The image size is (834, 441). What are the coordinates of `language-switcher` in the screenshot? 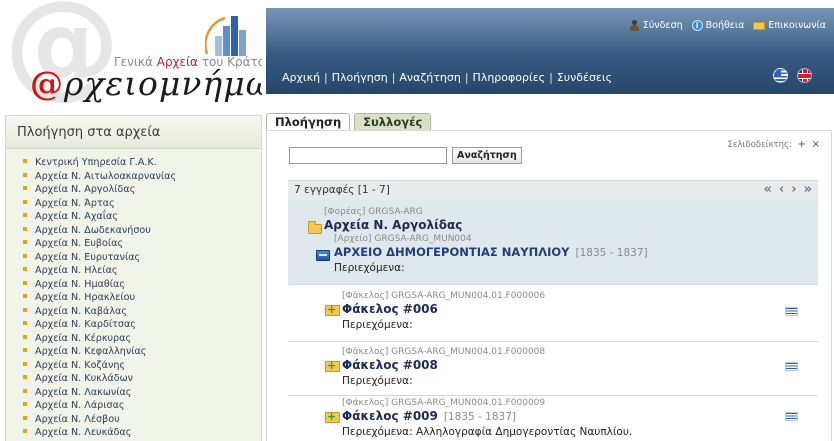 It's located at (792, 75).